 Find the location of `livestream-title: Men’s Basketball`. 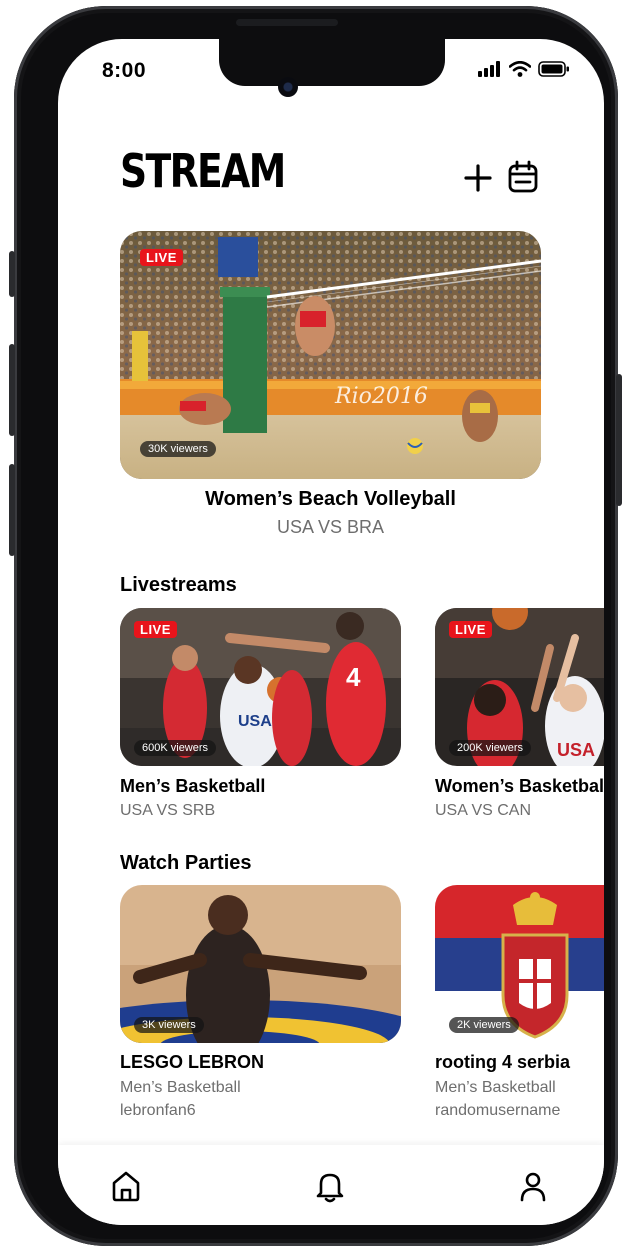

livestream-title: Men’s Basketball is located at coordinates (192, 786).